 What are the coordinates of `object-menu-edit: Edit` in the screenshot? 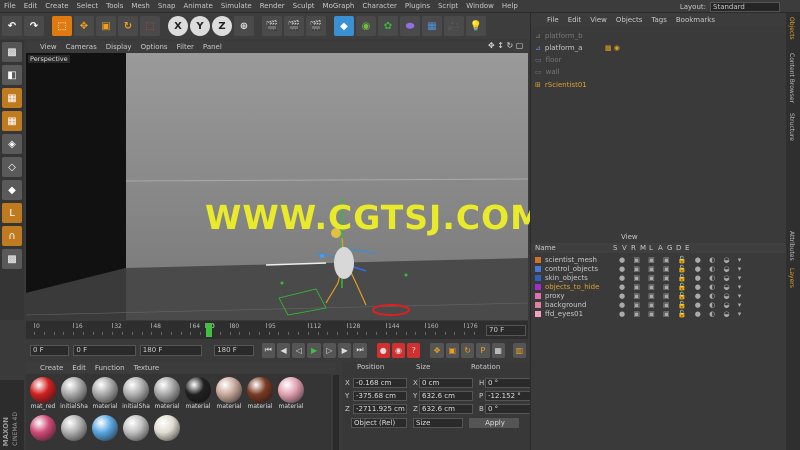 It's located at (575, 20).